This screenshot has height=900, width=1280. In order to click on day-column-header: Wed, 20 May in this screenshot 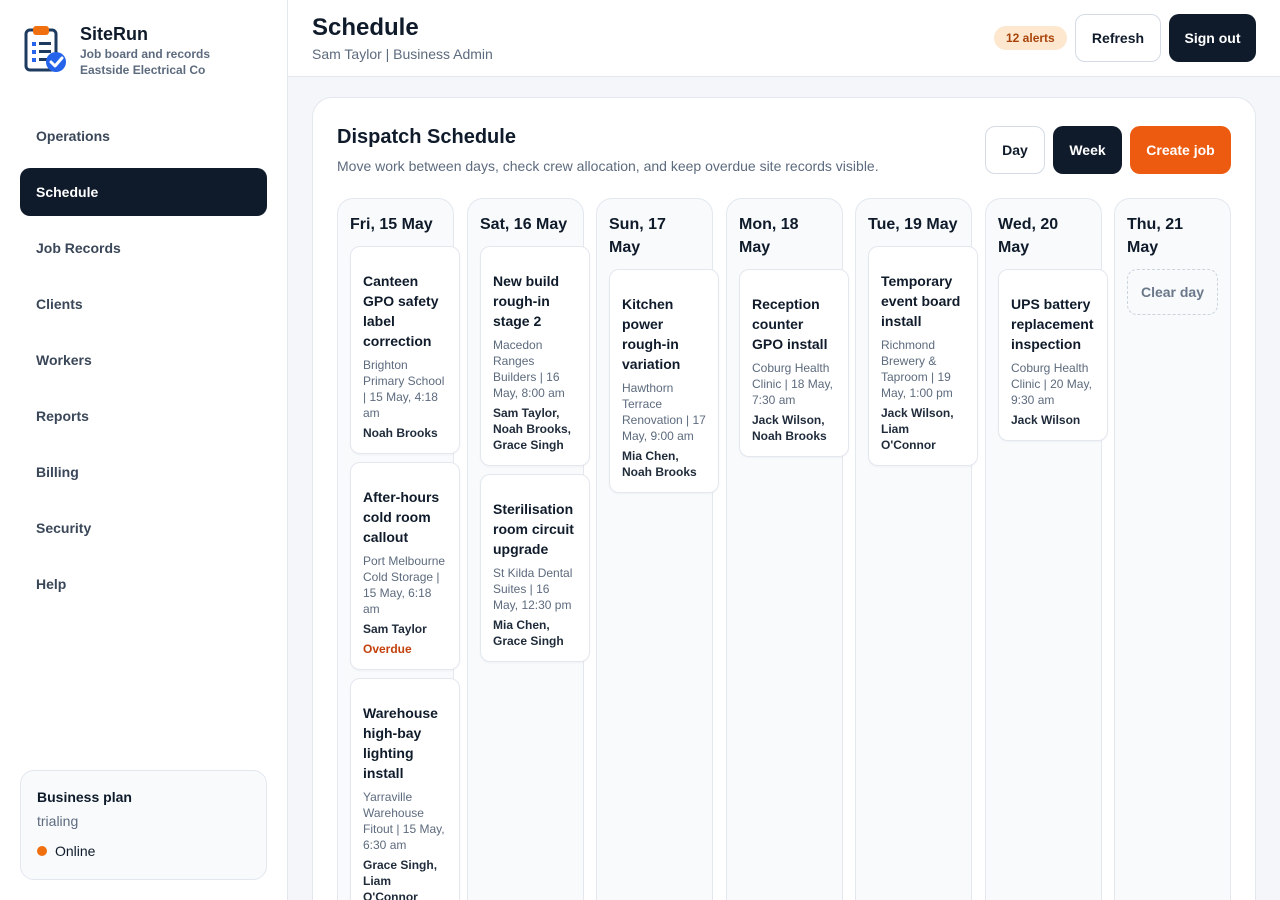, I will do `click(1028, 236)`.